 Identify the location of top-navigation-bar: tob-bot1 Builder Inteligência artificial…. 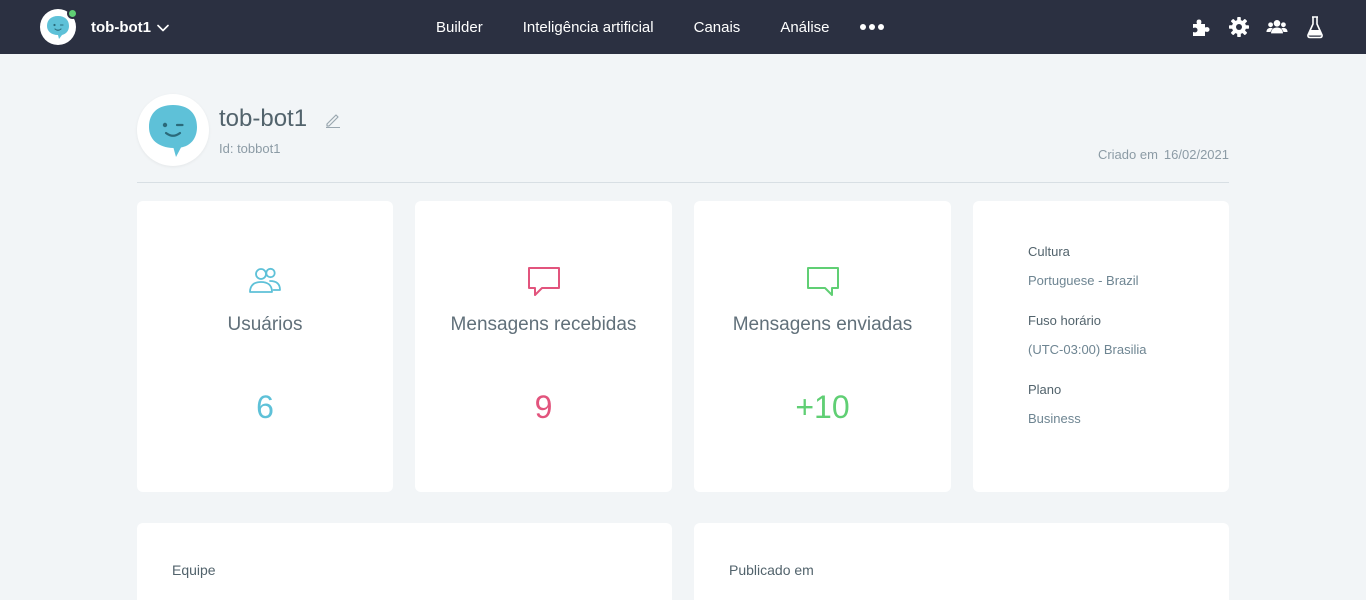
(683, 27).